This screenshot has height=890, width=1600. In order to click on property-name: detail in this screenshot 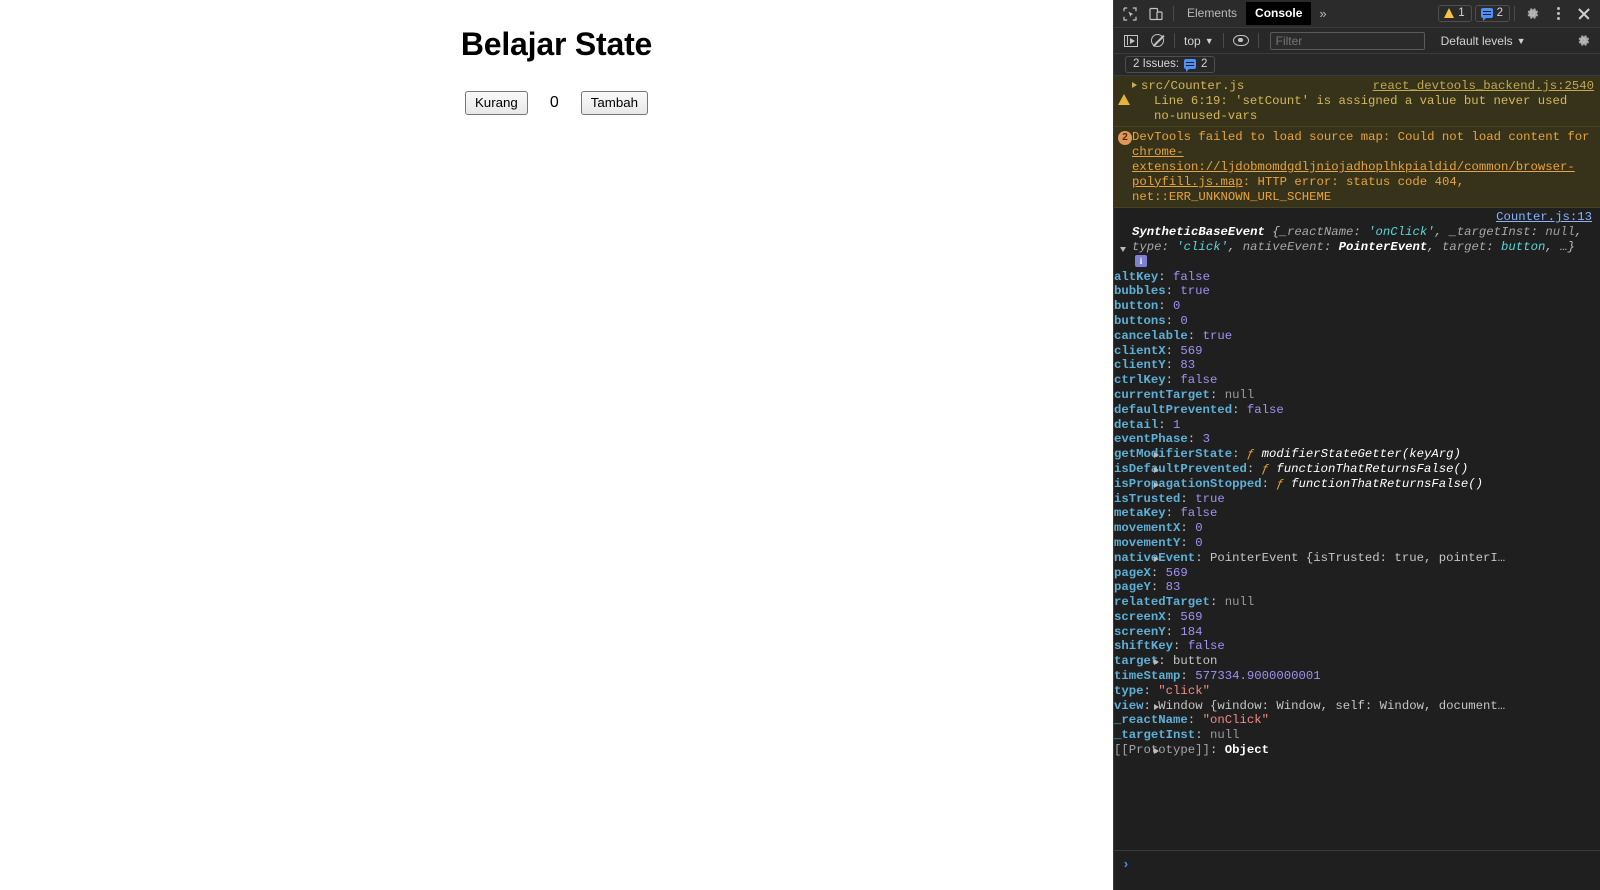, I will do `click(1136, 424)`.